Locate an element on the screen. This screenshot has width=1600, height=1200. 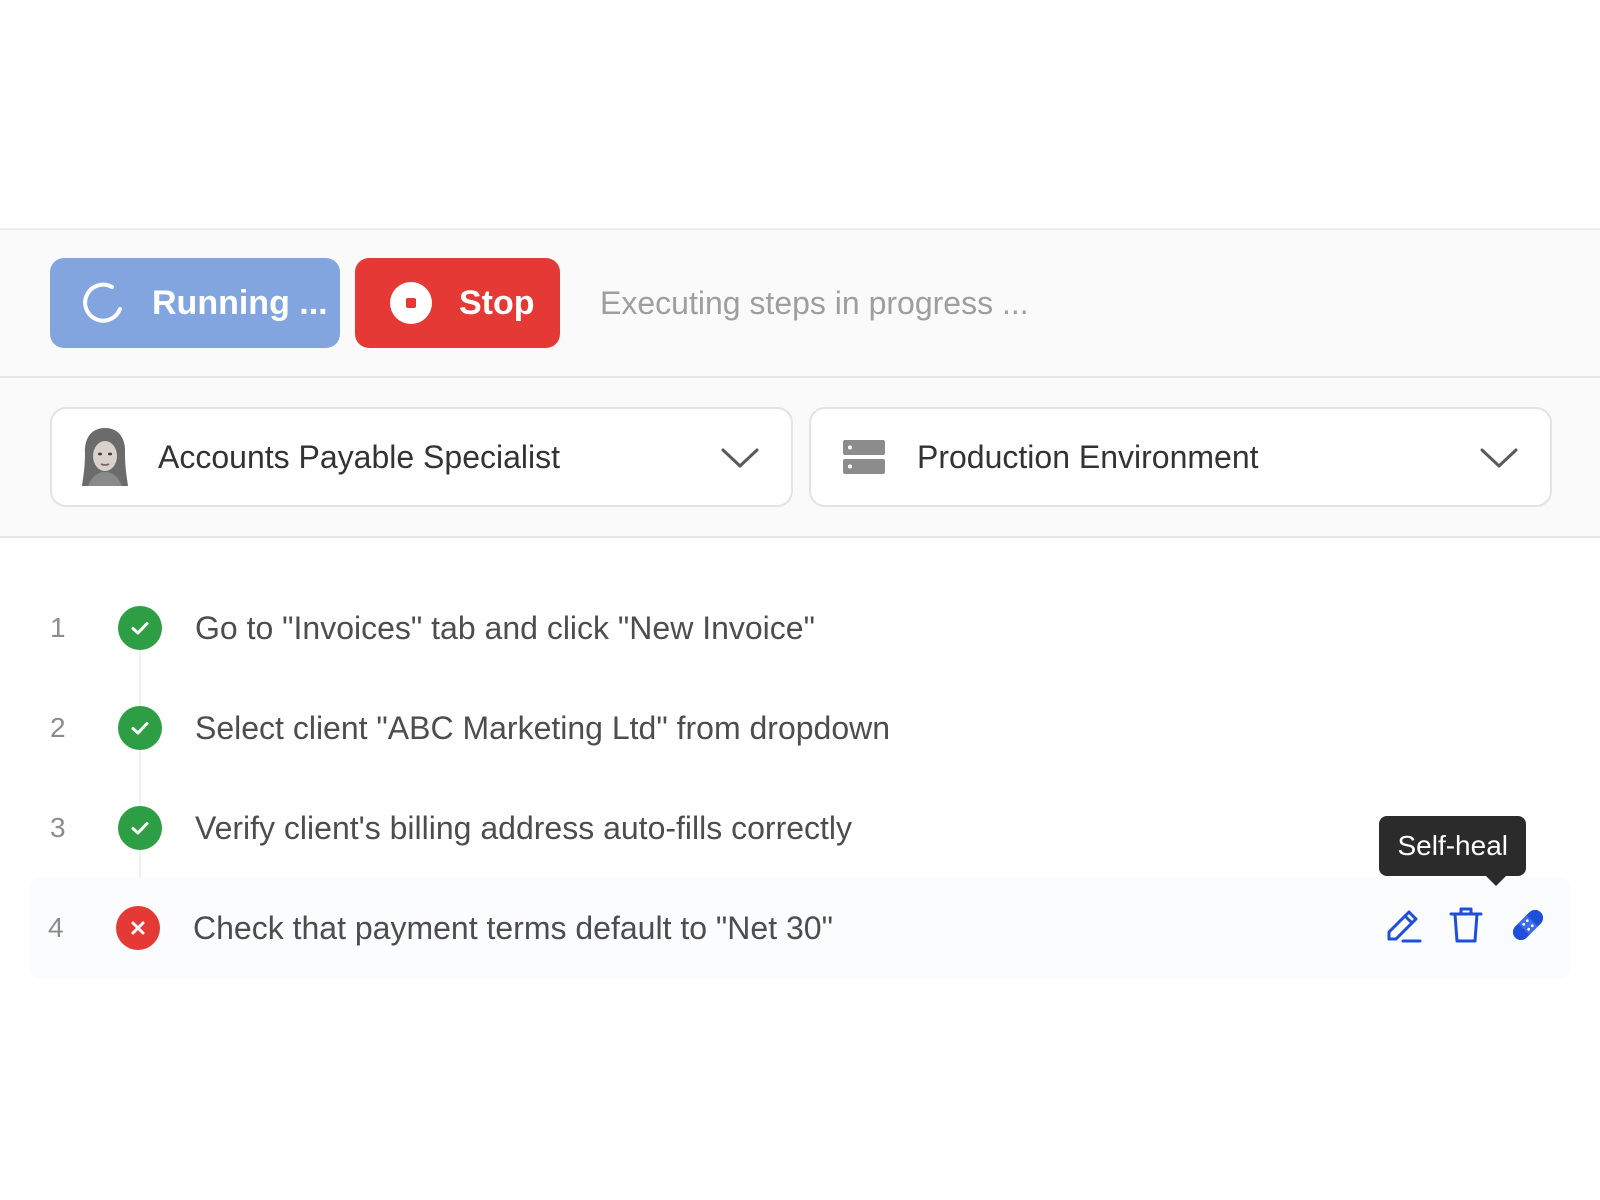
trash-icon is located at coordinates (1466, 925).